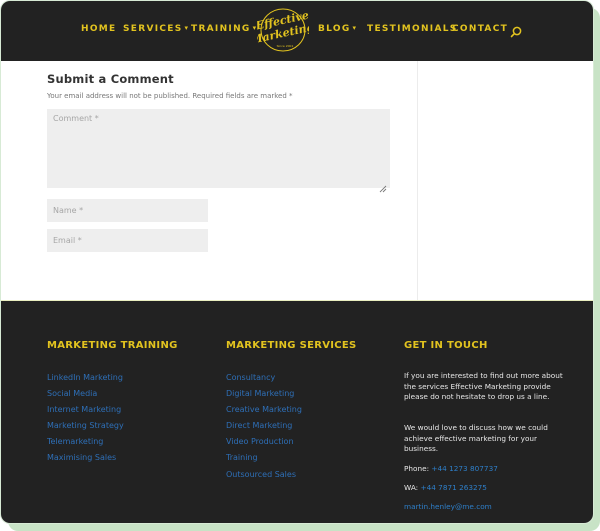 The width and height of the screenshot is (600, 531). I want to click on wa-link: +44 7871 263275, so click(453, 487).